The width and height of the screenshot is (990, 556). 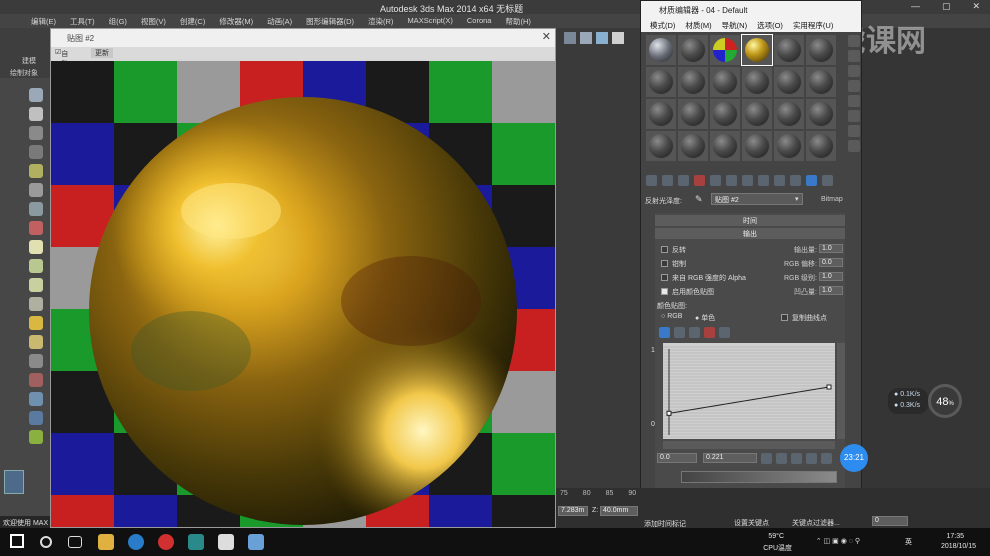 What do you see at coordinates (36, 380) in the screenshot?
I see `particle-icon` at bounding box center [36, 380].